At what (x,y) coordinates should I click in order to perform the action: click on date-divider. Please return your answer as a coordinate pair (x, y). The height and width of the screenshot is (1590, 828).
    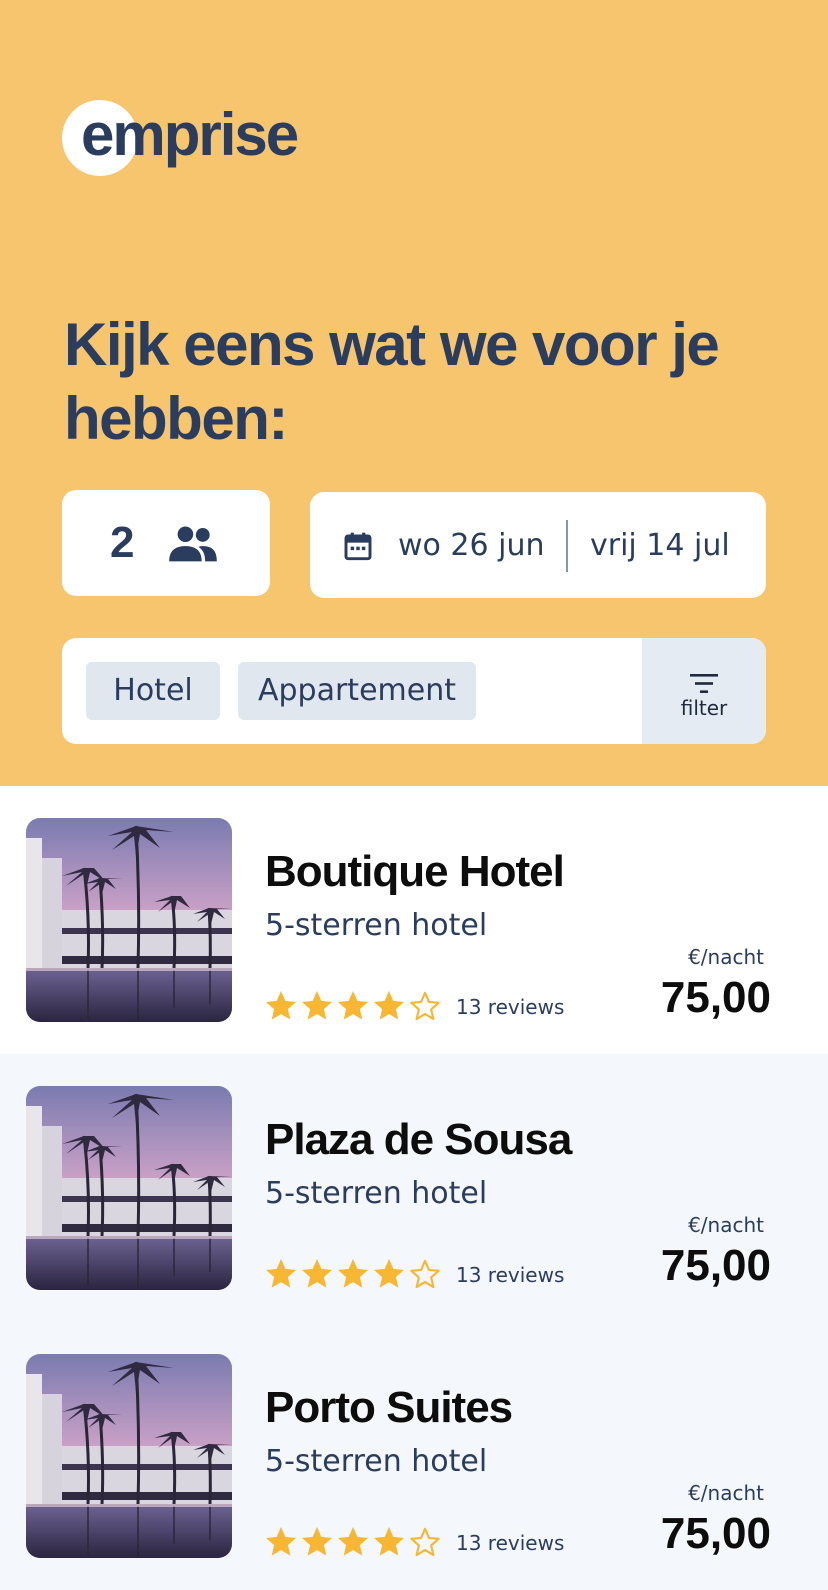
    Looking at the image, I should click on (567, 546).